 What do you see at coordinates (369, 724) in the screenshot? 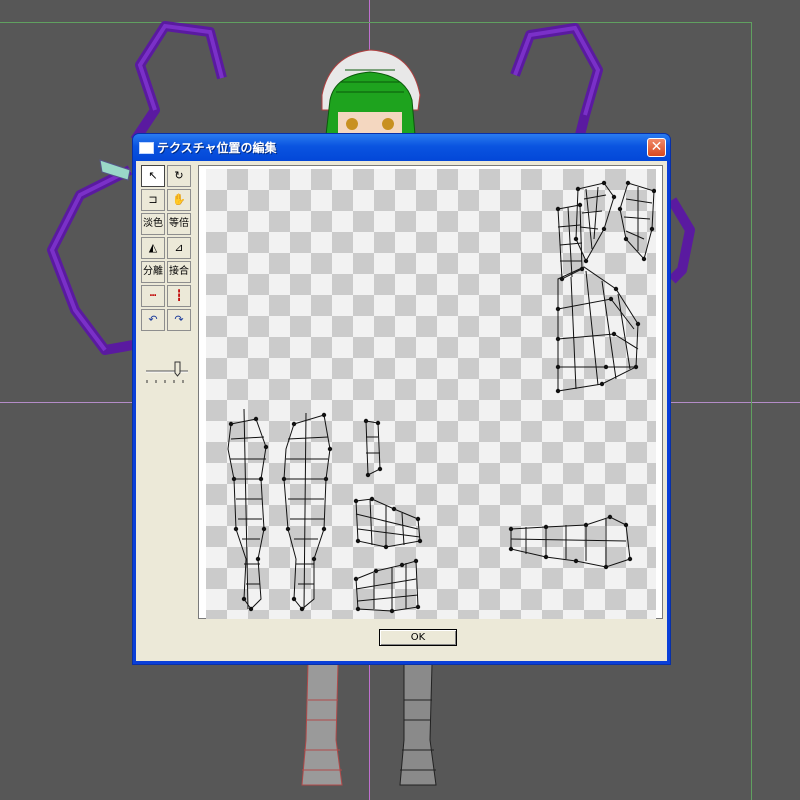
I see `character-legs` at bounding box center [369, 724].